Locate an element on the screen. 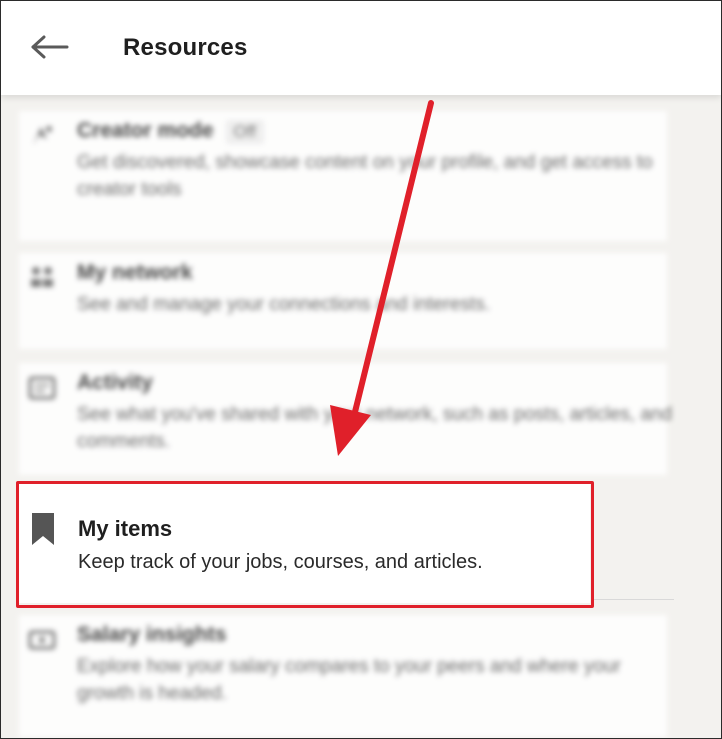  salary-icon is located at coordinates (42, 640).